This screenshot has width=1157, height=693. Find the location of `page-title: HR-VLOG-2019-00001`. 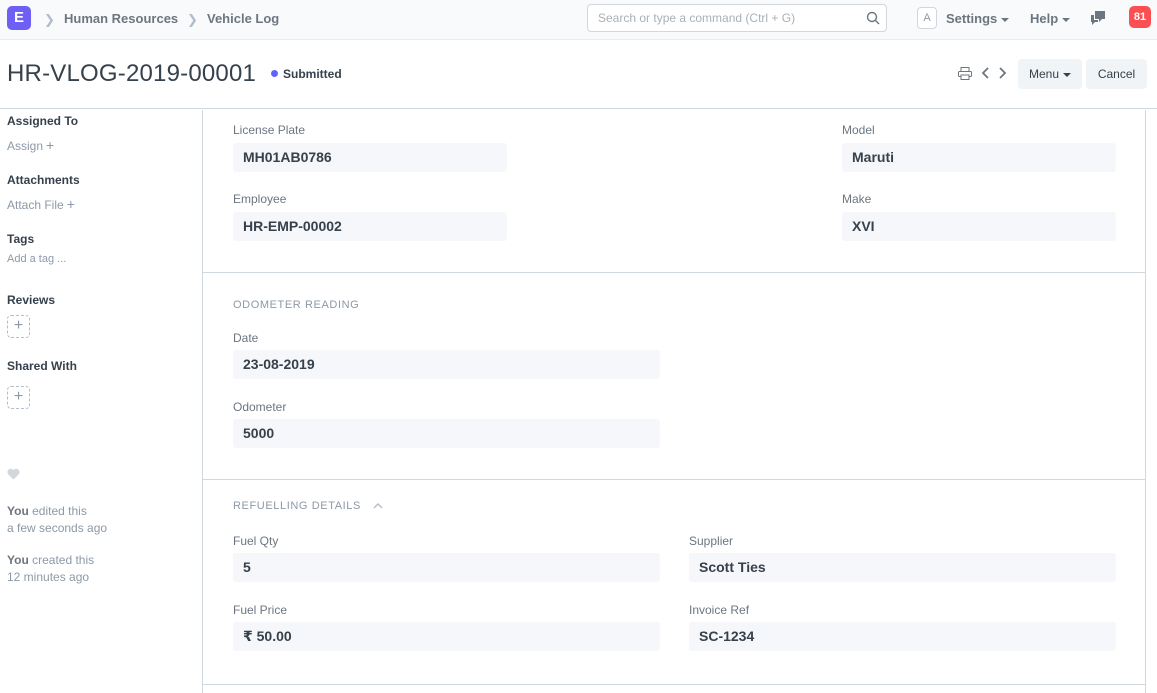

page-title: HR-VLOG-2019-00001 is located at coordinates (132, 73).